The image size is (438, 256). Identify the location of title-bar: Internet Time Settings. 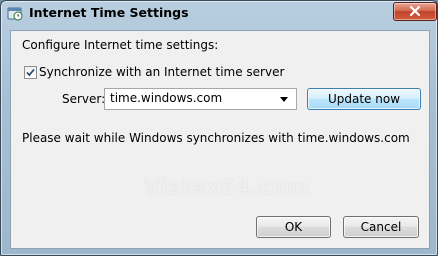
(219, 14).